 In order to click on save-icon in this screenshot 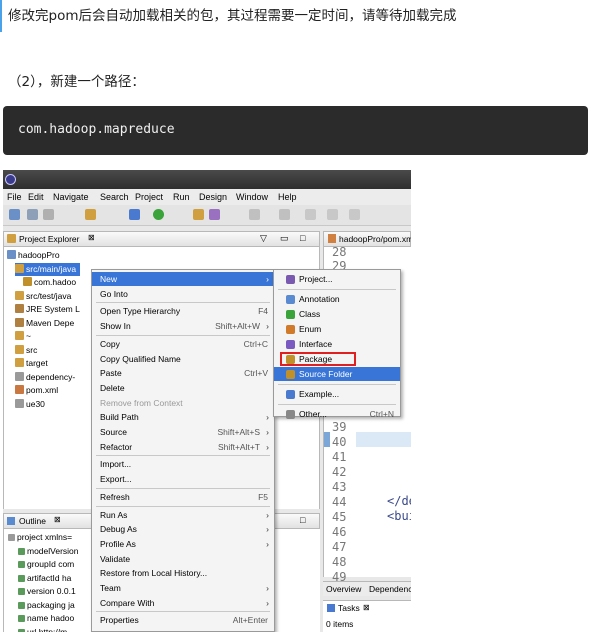, I will do `click(32, 214)`.